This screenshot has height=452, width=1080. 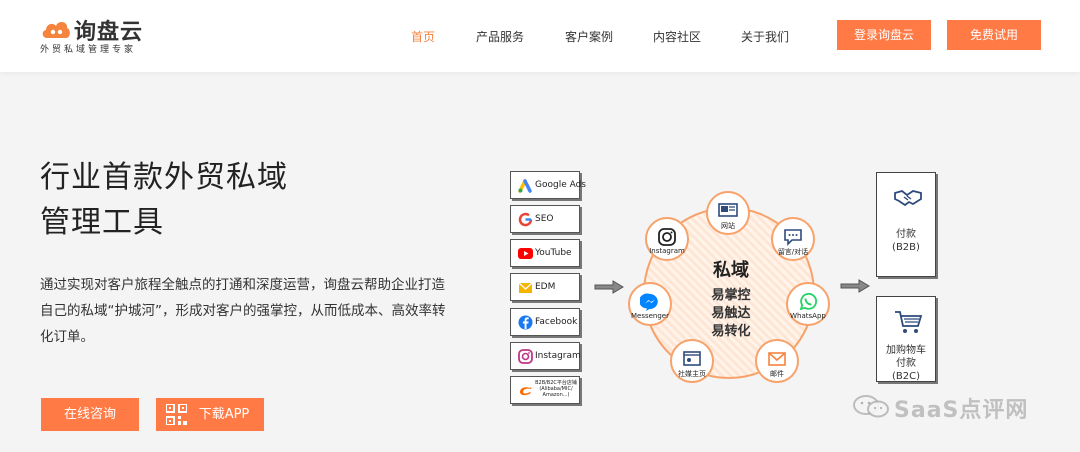 I want to click on google-icon, so click(x=525, y=219).